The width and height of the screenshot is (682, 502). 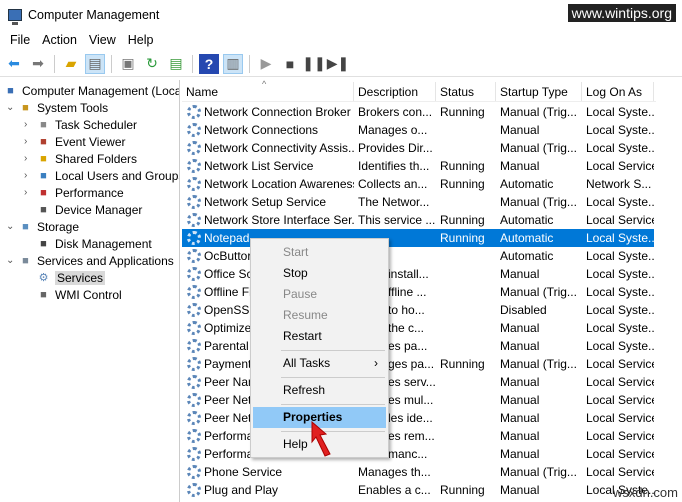 What do you see at coordinates (669, 291) in the screenshot?
I see `right-margin` at bounding box center [669, 291].